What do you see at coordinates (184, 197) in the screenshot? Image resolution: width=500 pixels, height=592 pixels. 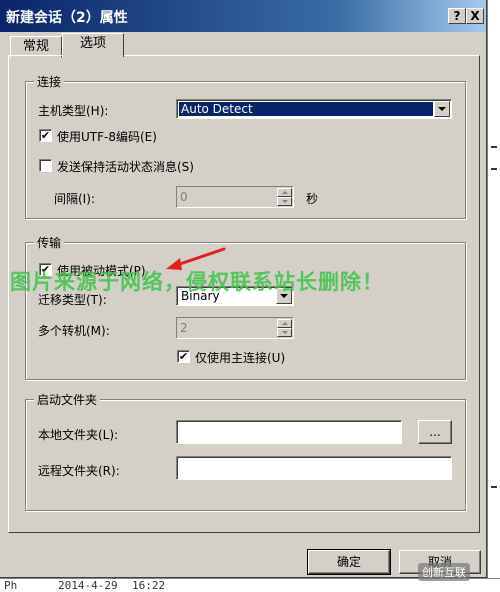 I see `interval-value: 0` at bounding box center [184, 197].